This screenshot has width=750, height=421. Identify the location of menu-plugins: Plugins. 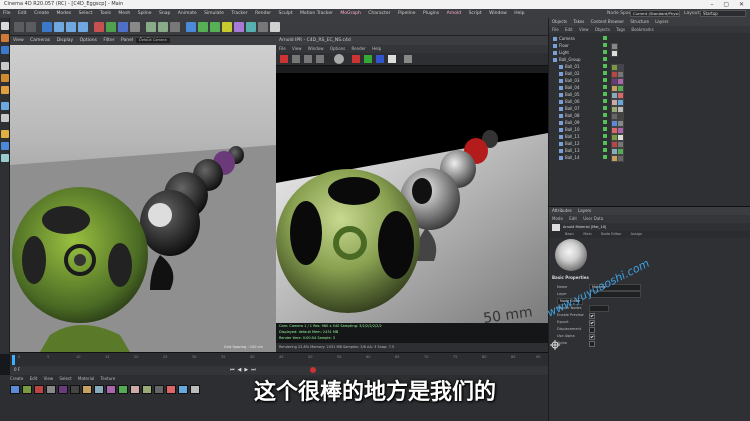
(431, 13).